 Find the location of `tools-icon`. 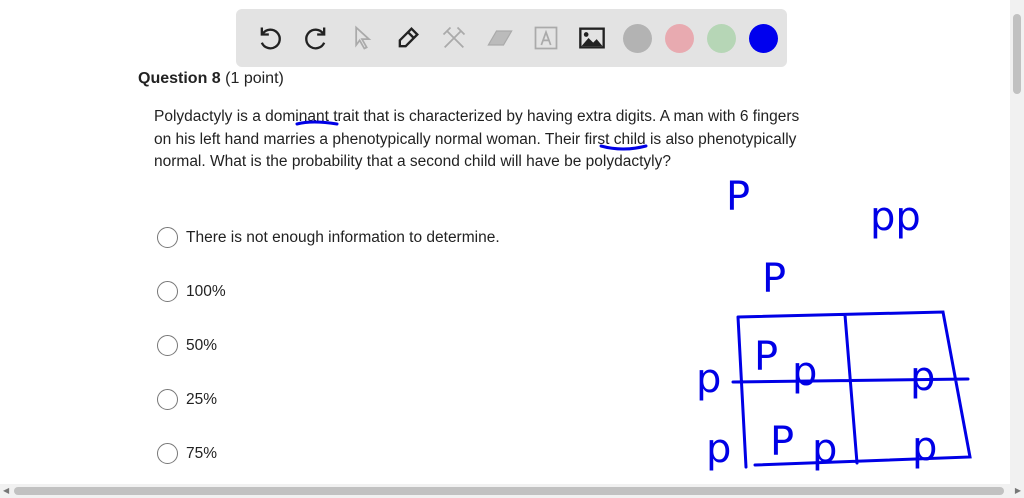

tools-icon is located at coordinates (454, 37).